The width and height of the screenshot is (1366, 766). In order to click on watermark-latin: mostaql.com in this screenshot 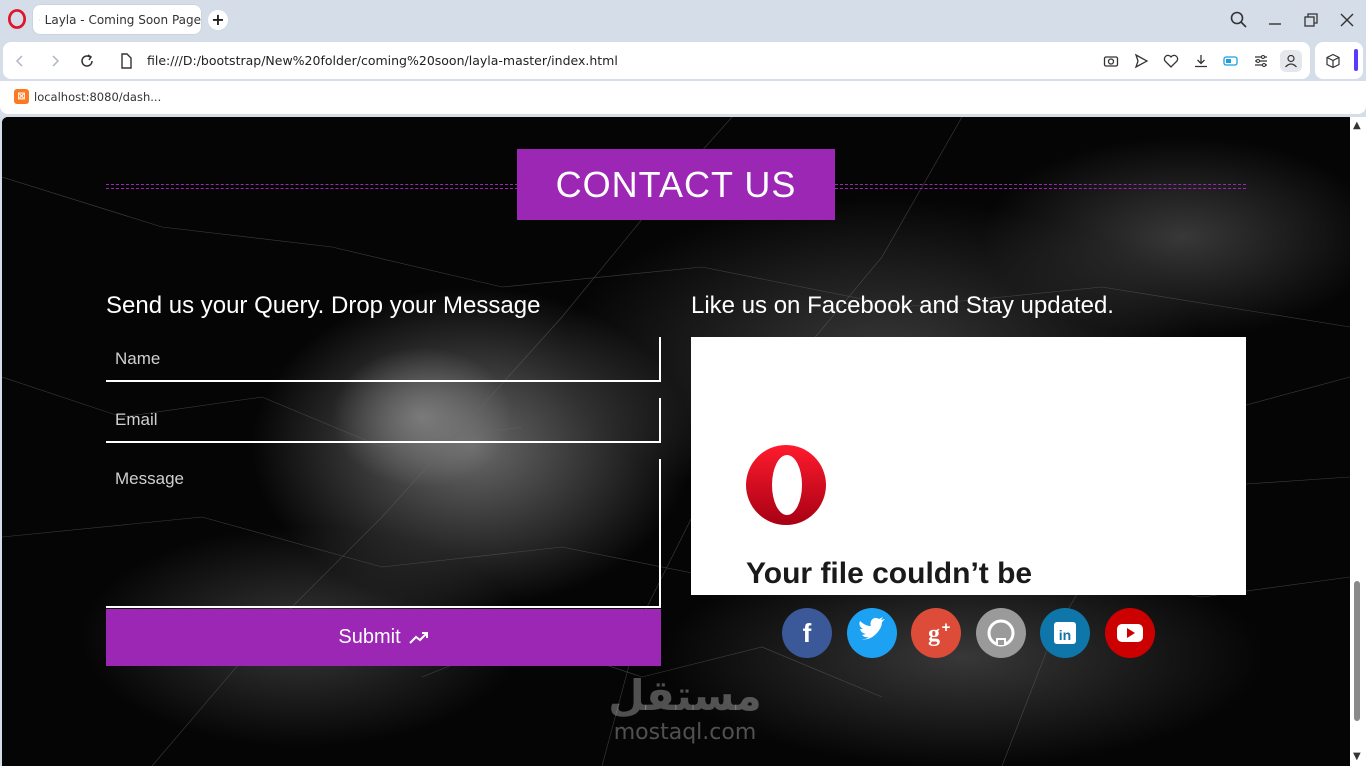, I will do `click(685, 732)`.